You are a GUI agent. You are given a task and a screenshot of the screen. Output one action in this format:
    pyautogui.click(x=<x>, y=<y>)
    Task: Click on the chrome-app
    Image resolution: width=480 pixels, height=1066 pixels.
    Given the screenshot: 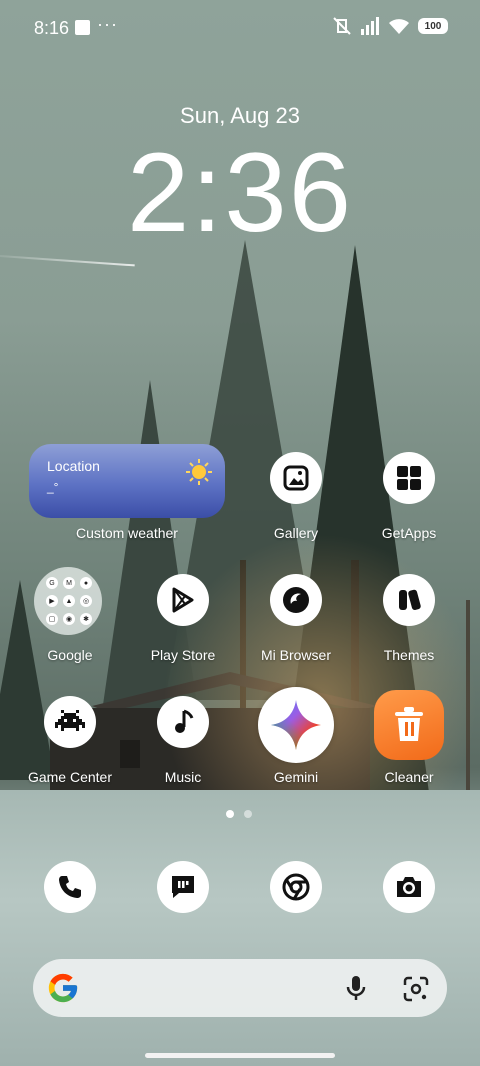 What is the action you would take?
    pyautogui.click(x=296, y=887)
    